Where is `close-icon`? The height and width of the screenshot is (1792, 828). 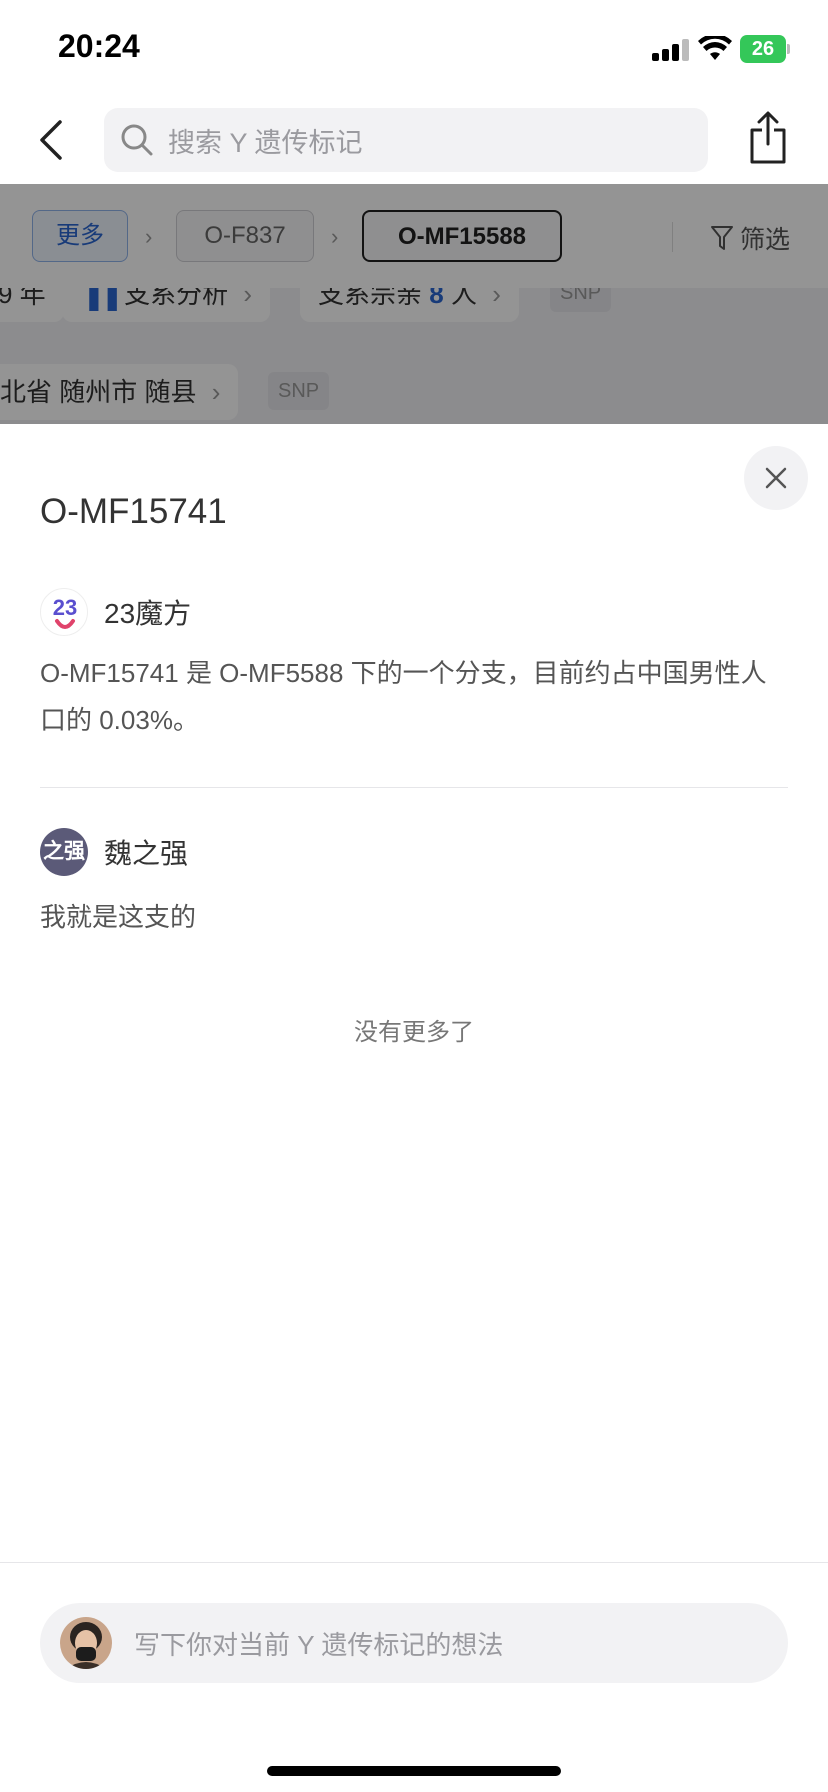
close-icon is located at coordinates (776, 478).